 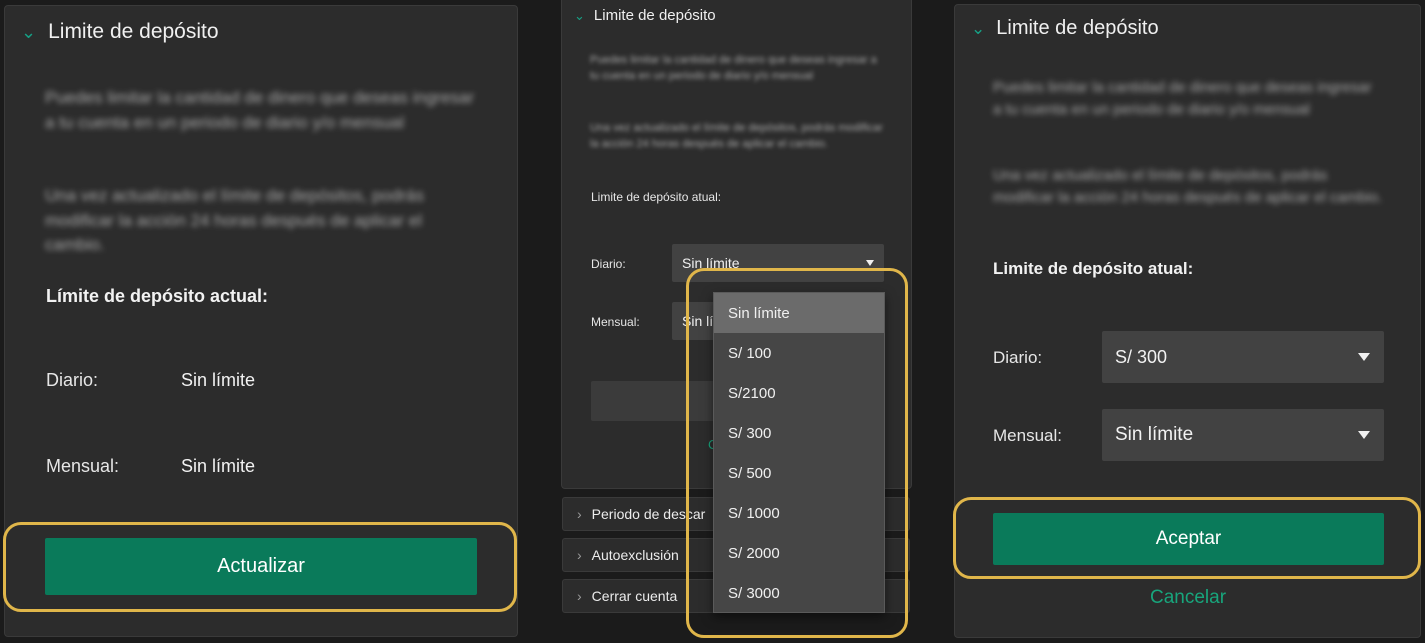 I want to click on middle-panel-header: ⌄ Limite de depósito, so click(x=645, y=15).